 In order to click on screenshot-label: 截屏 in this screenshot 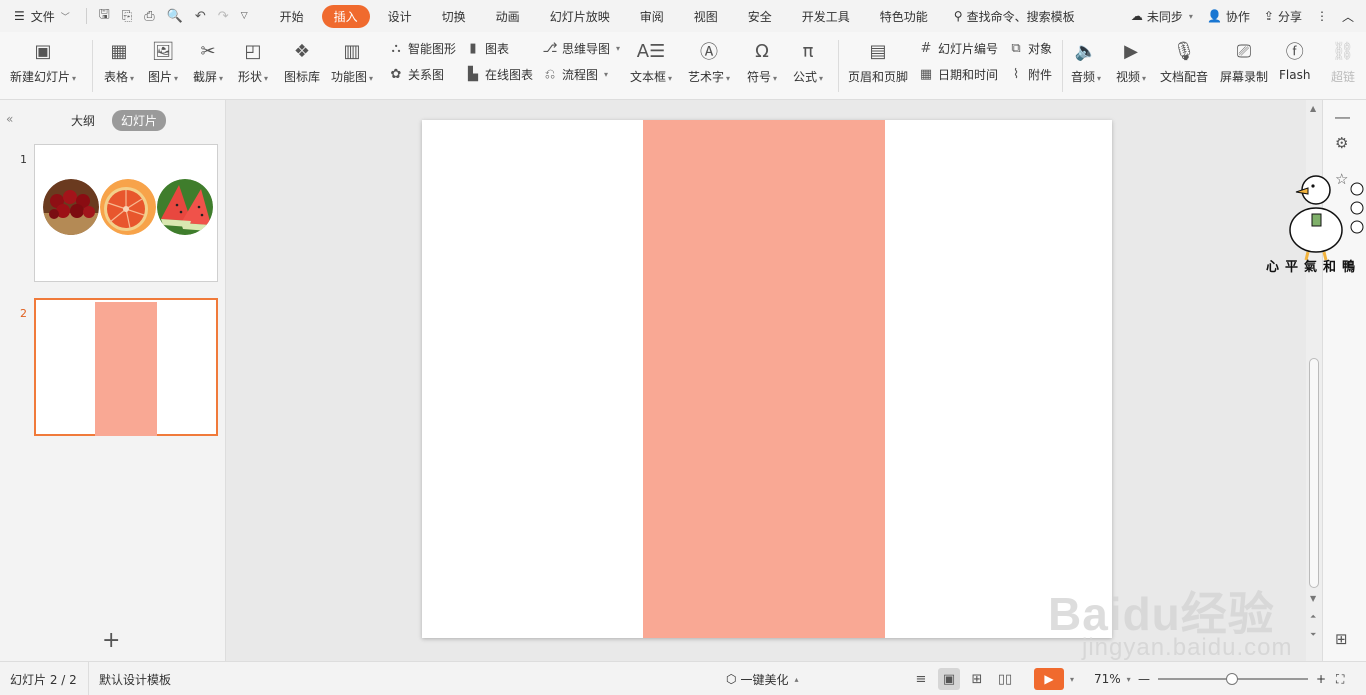, I will do `click(205, 77)`.